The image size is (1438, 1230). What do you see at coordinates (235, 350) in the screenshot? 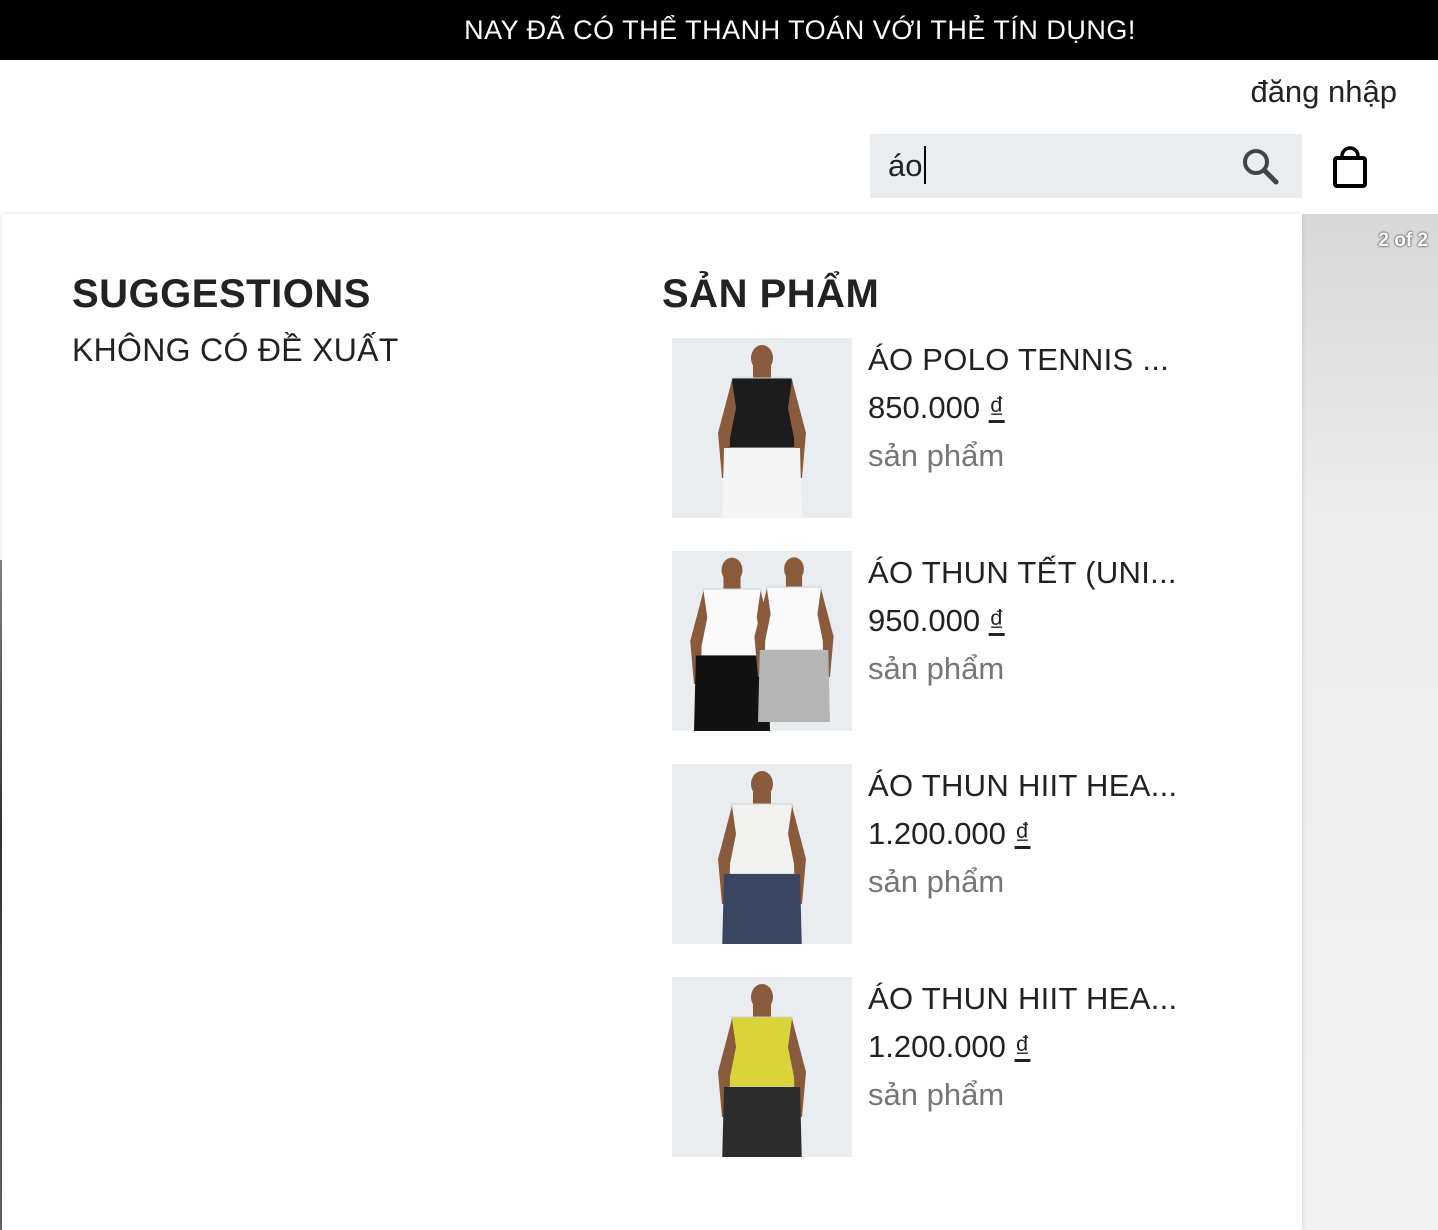
I see `no-suggestions-text: KHÔNG CÓ ĐỀ XUẤT` at bounding box center [235, 350].